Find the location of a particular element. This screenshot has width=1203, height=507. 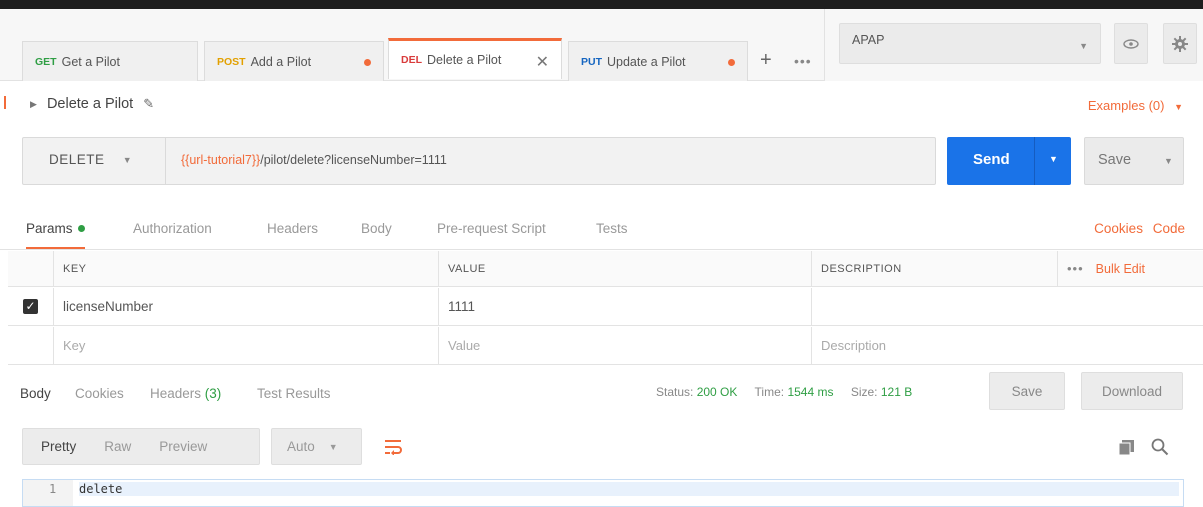

manage-environments-button is located at coordinates (1180, 43).